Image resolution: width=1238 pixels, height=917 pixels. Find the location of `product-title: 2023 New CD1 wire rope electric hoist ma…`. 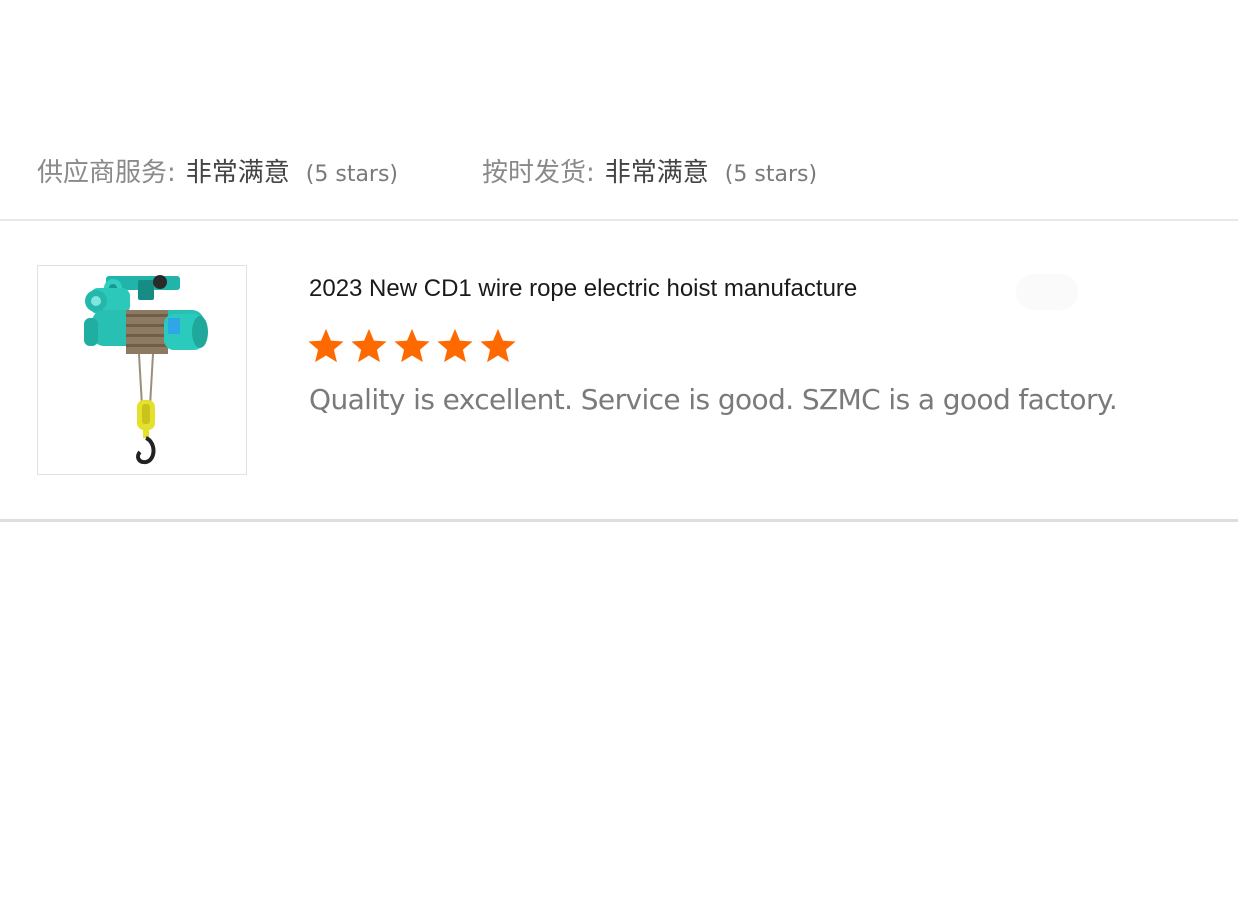

product-title: 2023 New CD1 wire rope electric hoist ma… is located at coordinates (583, 289).